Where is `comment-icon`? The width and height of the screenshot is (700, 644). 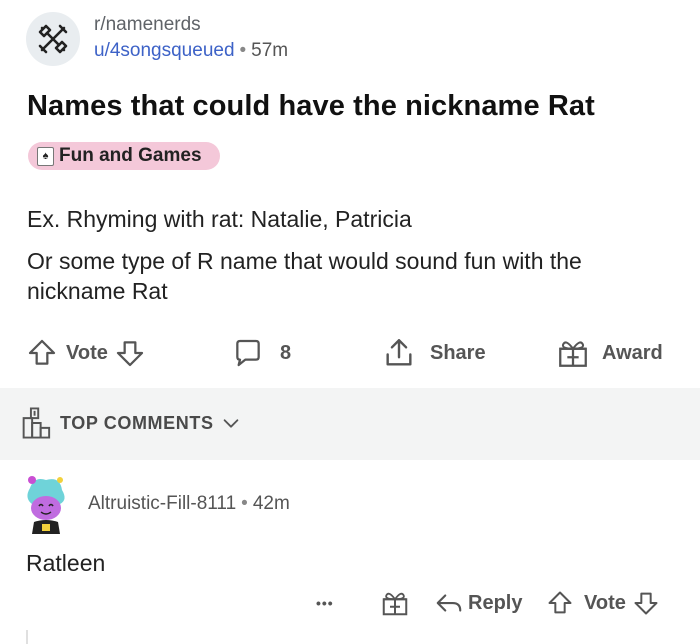 comment-icon is located at coordinates (248, 353).